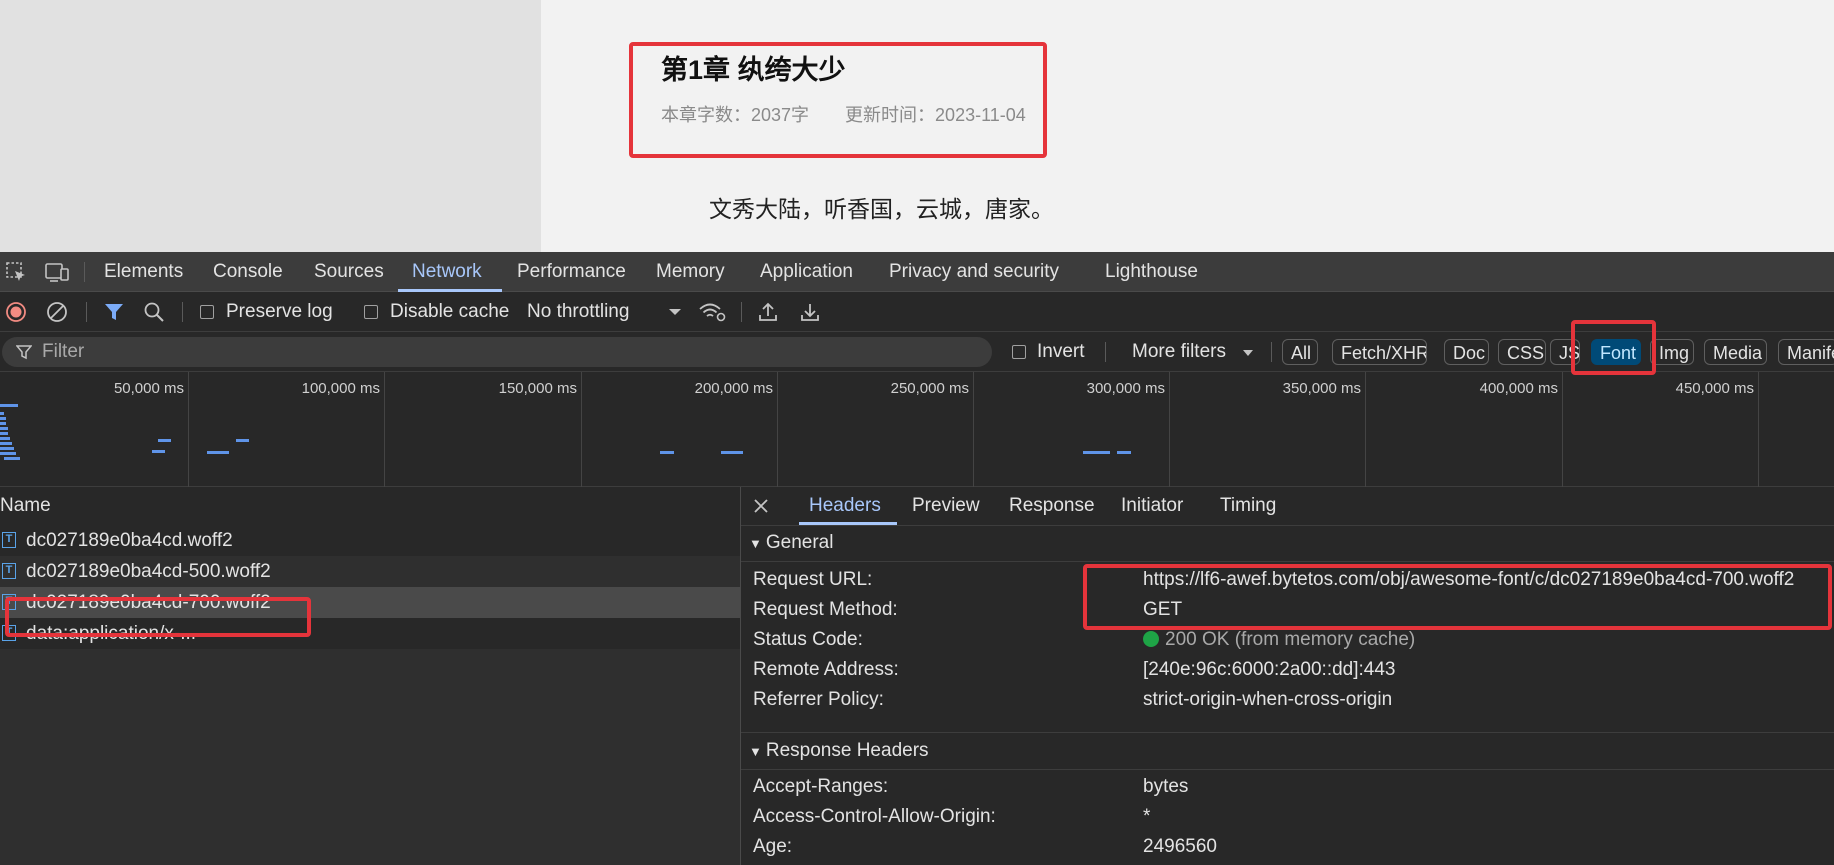 This screenshot has height=865, width=1834. Describe the element at coordinates (114, 312) in the screenshot. I see `filter-toggle-icon` at that location.